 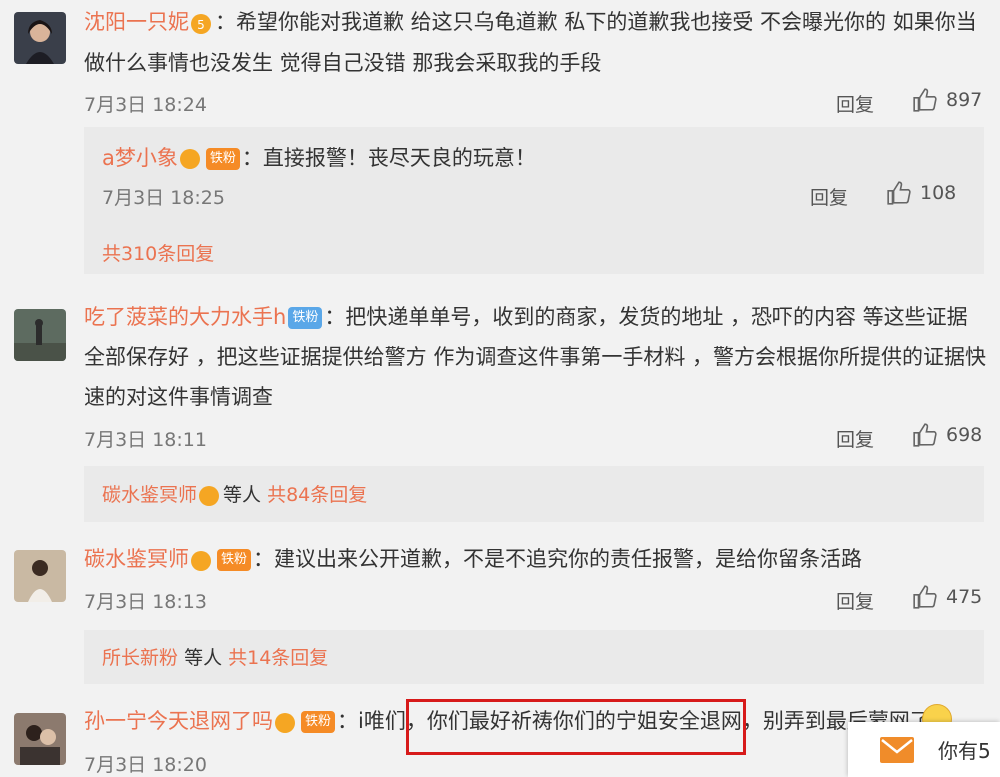 I want to click on sub-reply-box: 所长新粉 等人 共14条回复, so click(x=534, y=657).